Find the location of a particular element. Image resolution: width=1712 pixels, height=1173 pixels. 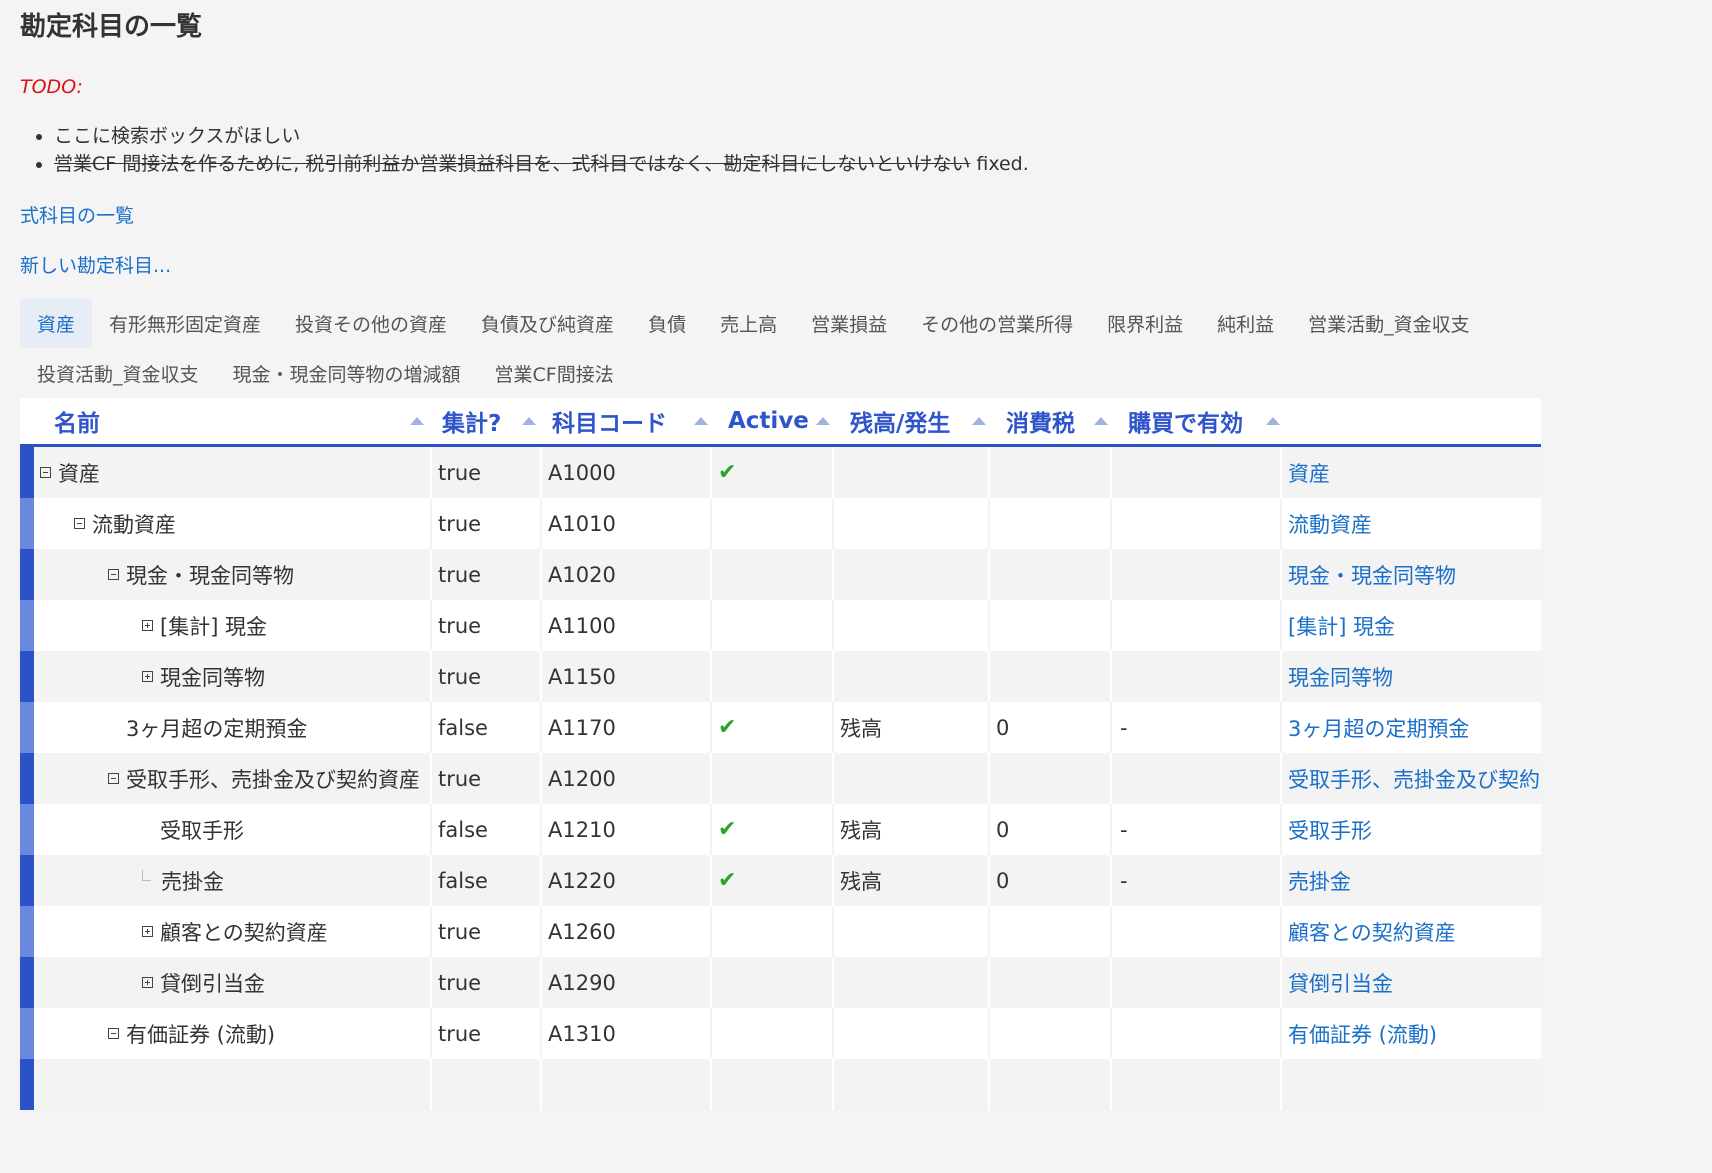

account-link: 受取手形、売掛金及び契約資産 is located at coordinates (1411, 778).